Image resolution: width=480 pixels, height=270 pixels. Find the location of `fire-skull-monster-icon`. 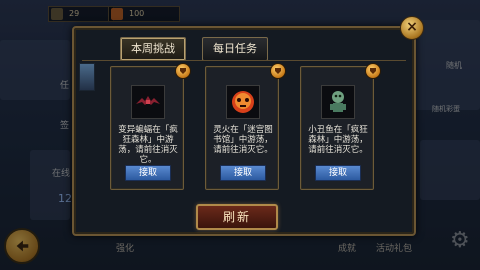

fire-skull-monster-icon is located at coordinates (243, 102).